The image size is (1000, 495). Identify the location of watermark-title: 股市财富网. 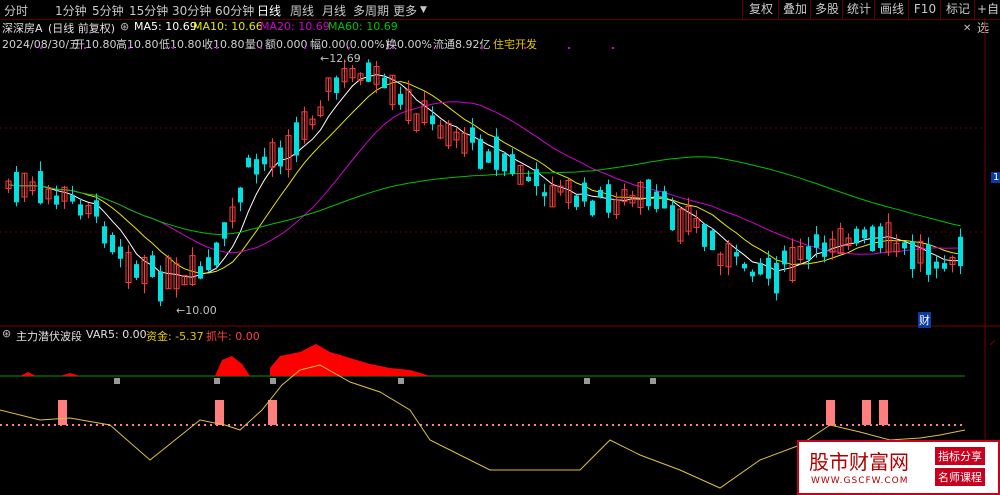
(859, 462).